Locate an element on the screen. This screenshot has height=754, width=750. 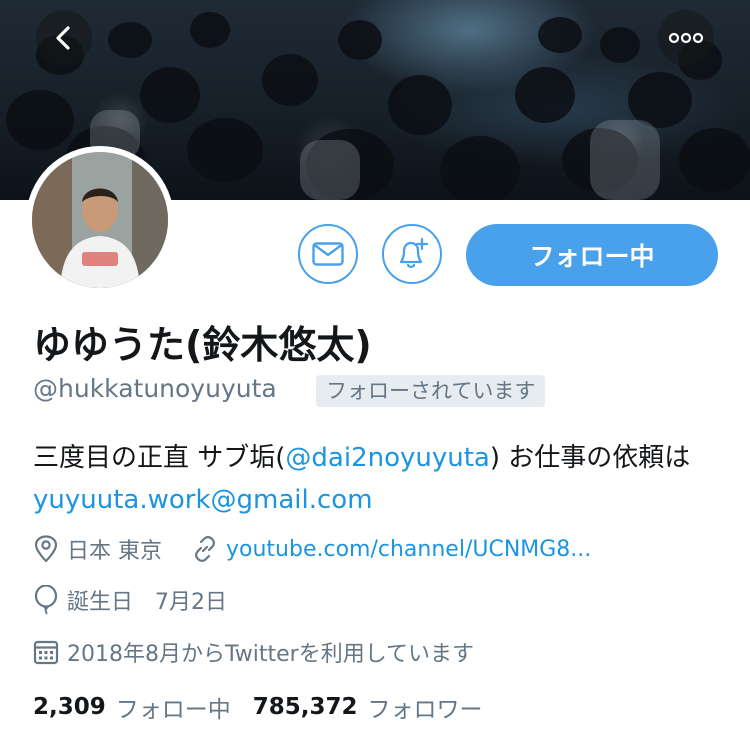
mail-icon is located at coordinates (328, 254).